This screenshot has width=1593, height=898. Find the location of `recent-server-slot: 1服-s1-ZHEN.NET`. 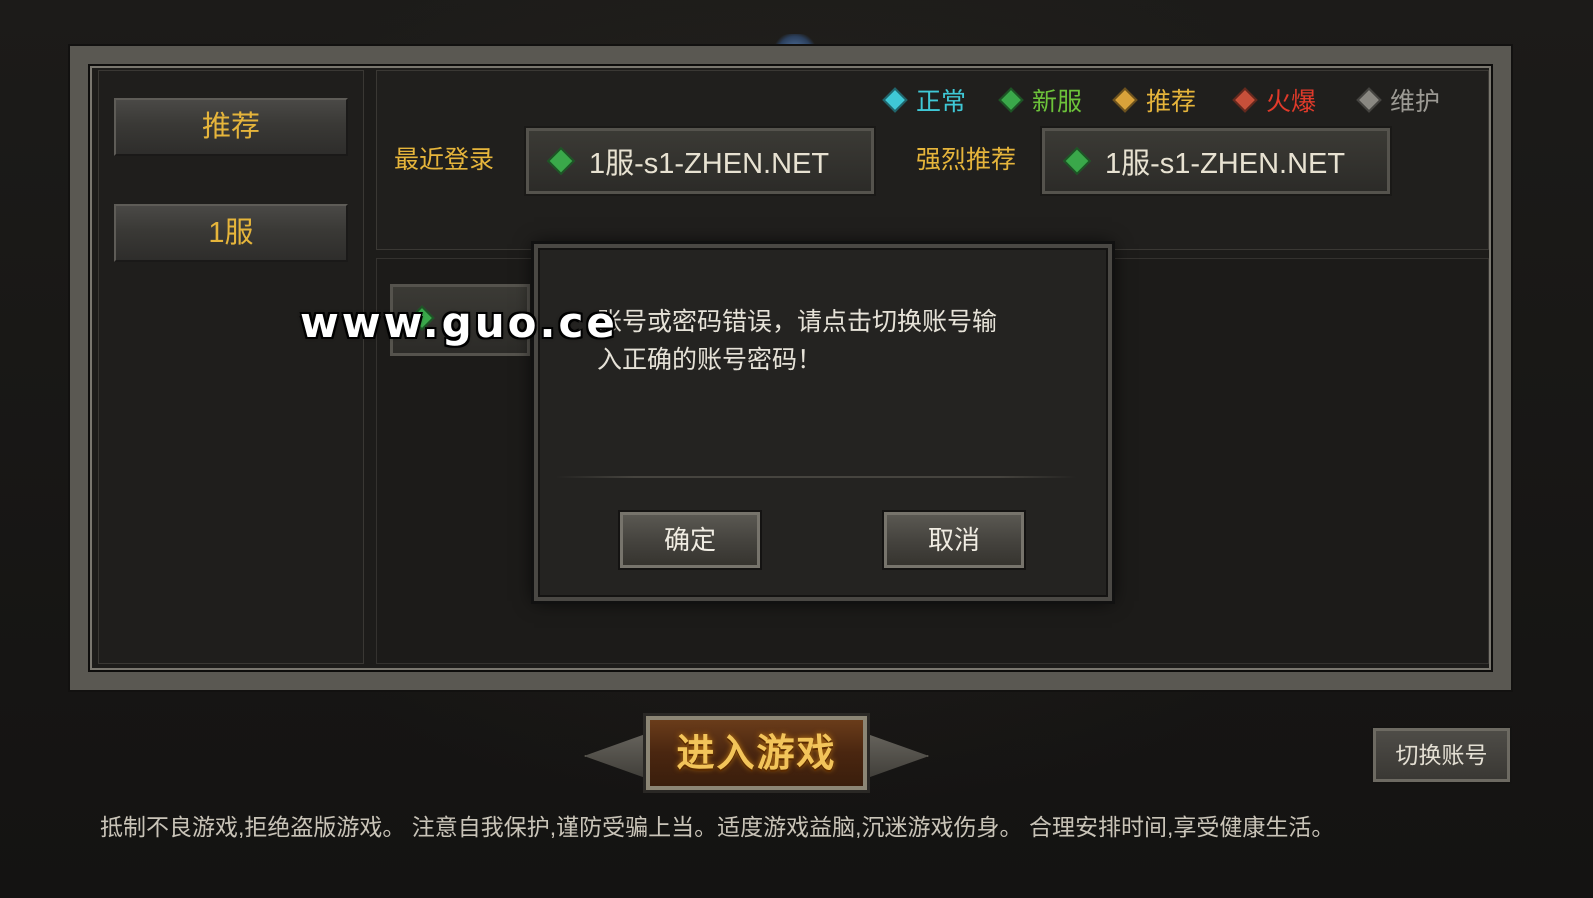

recent-server-slot: 1服-s1-ZHEN.NET is located at coordinates (700, 161).